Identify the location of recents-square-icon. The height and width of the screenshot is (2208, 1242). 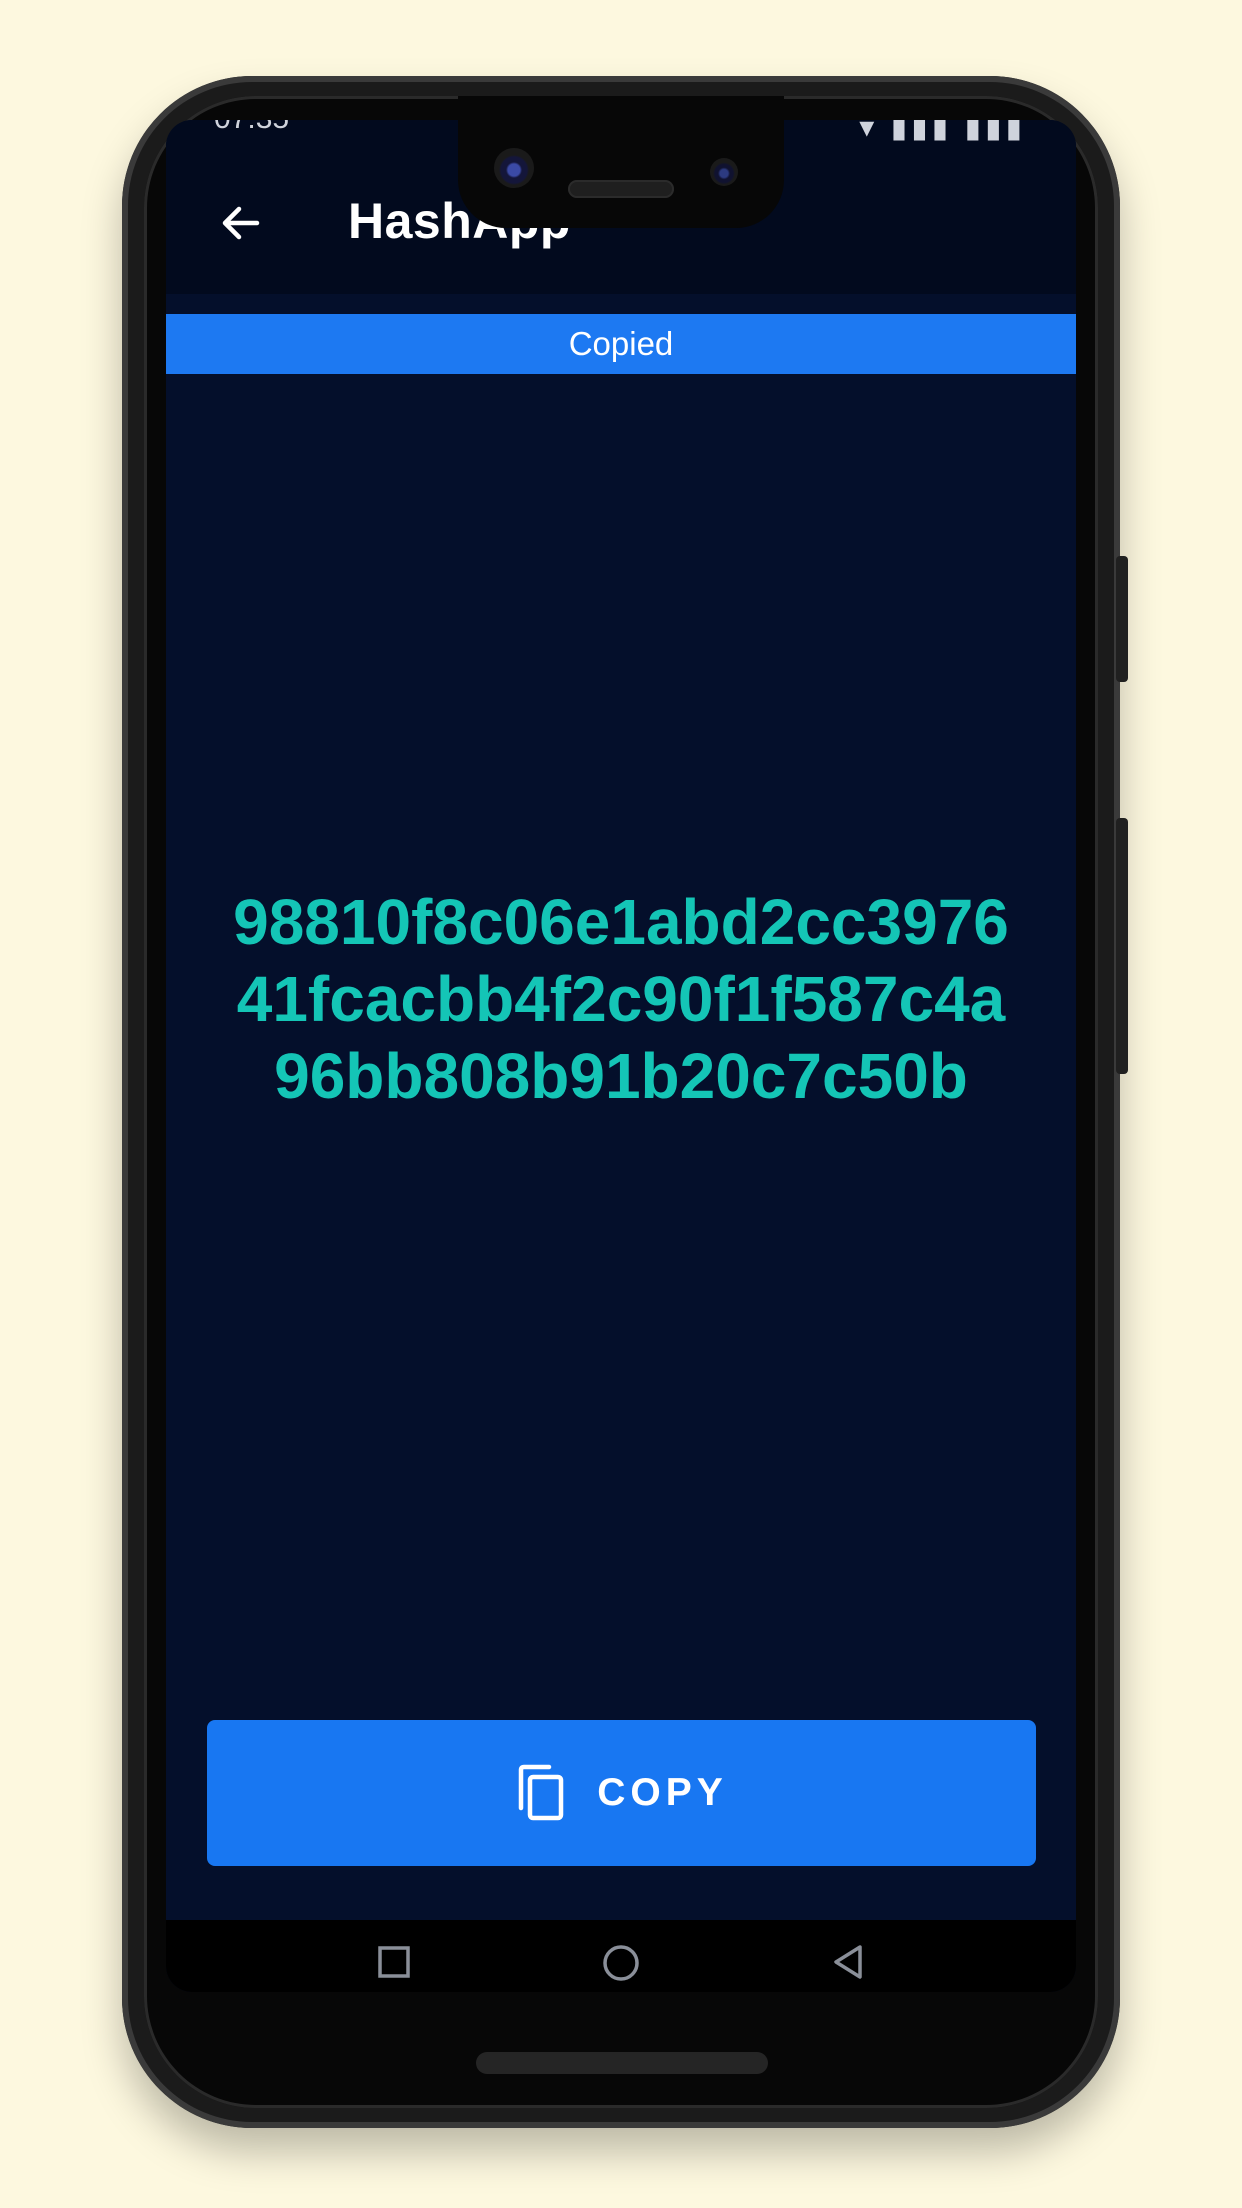
(394, 1962).